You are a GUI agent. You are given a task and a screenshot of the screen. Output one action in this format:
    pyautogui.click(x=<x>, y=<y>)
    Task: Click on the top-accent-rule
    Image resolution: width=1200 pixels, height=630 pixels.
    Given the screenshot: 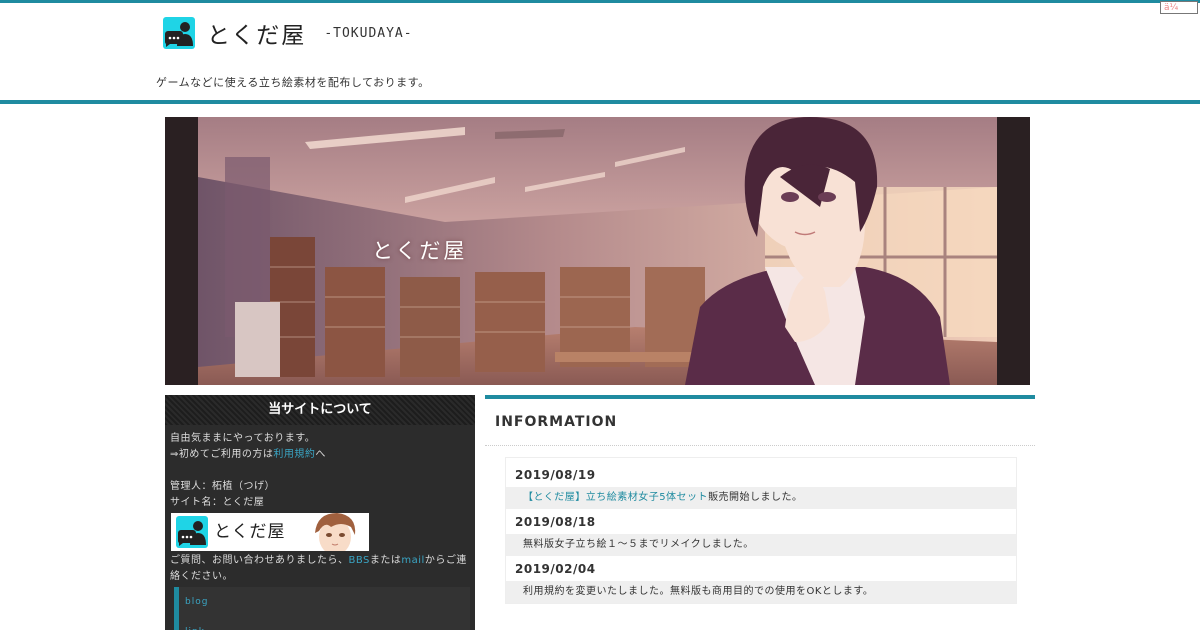 What is the action you would take?
    pyautogui.click(x=600, y=1)
    